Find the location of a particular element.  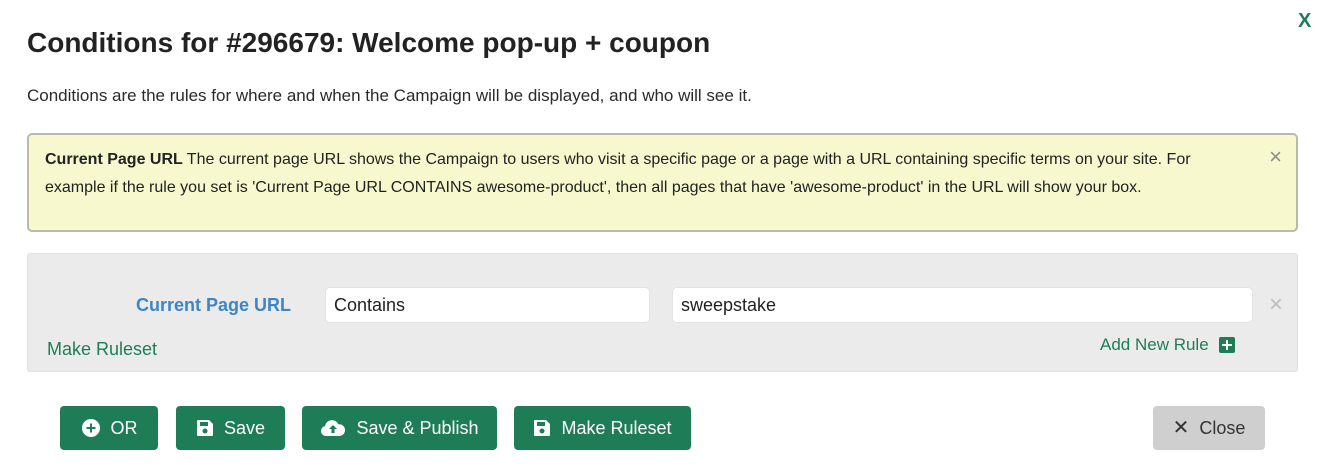

rule-value-input: sweepstake is located at coordinates (962, 305).